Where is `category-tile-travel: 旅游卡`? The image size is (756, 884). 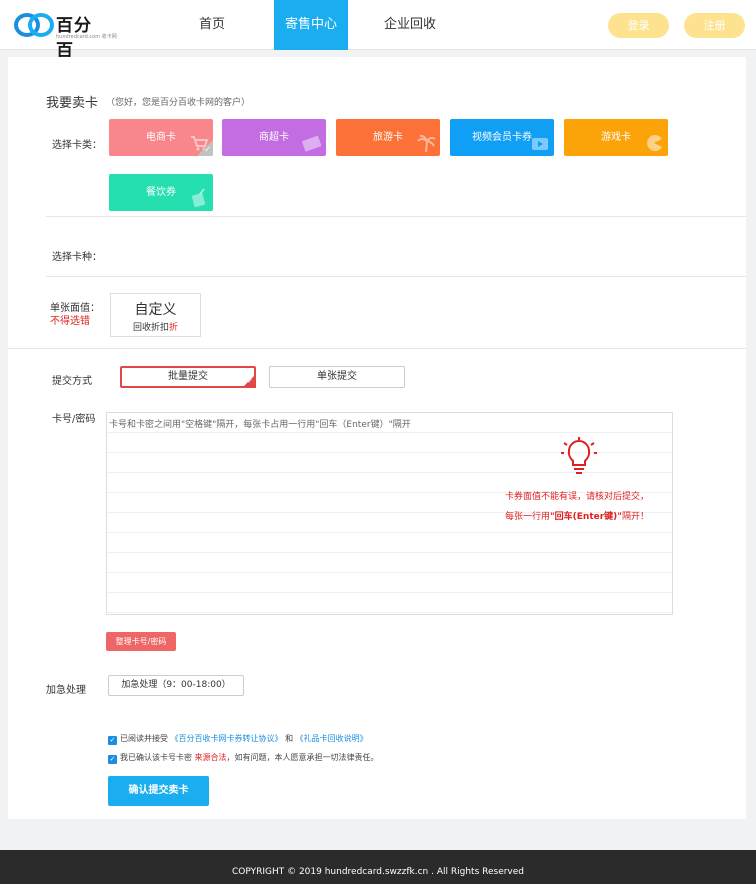
category-tile-travel: 旅游卡 is located at coordinates (388, 137).